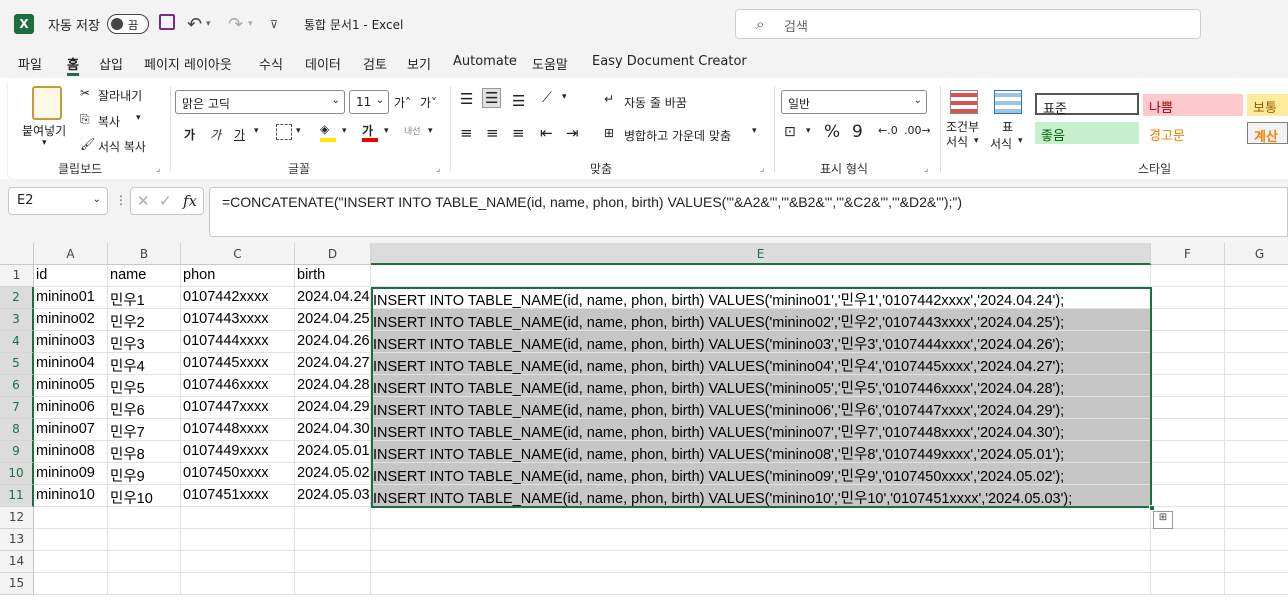 Image resolution: width=1288 pixels, height=609 pixels. What do you see at coordinates (1087, 105) in the screenshot?
I see `cell-style-normal: 표준` at bounding box center [1087, 105].